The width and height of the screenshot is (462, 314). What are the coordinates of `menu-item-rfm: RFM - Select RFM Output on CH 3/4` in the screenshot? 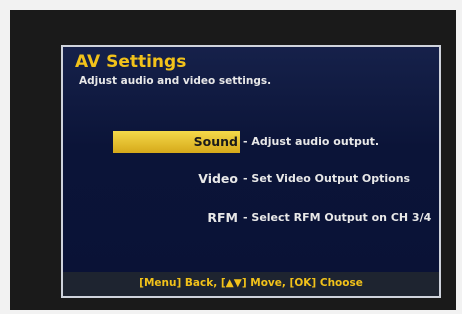 It's located at (251, 218).